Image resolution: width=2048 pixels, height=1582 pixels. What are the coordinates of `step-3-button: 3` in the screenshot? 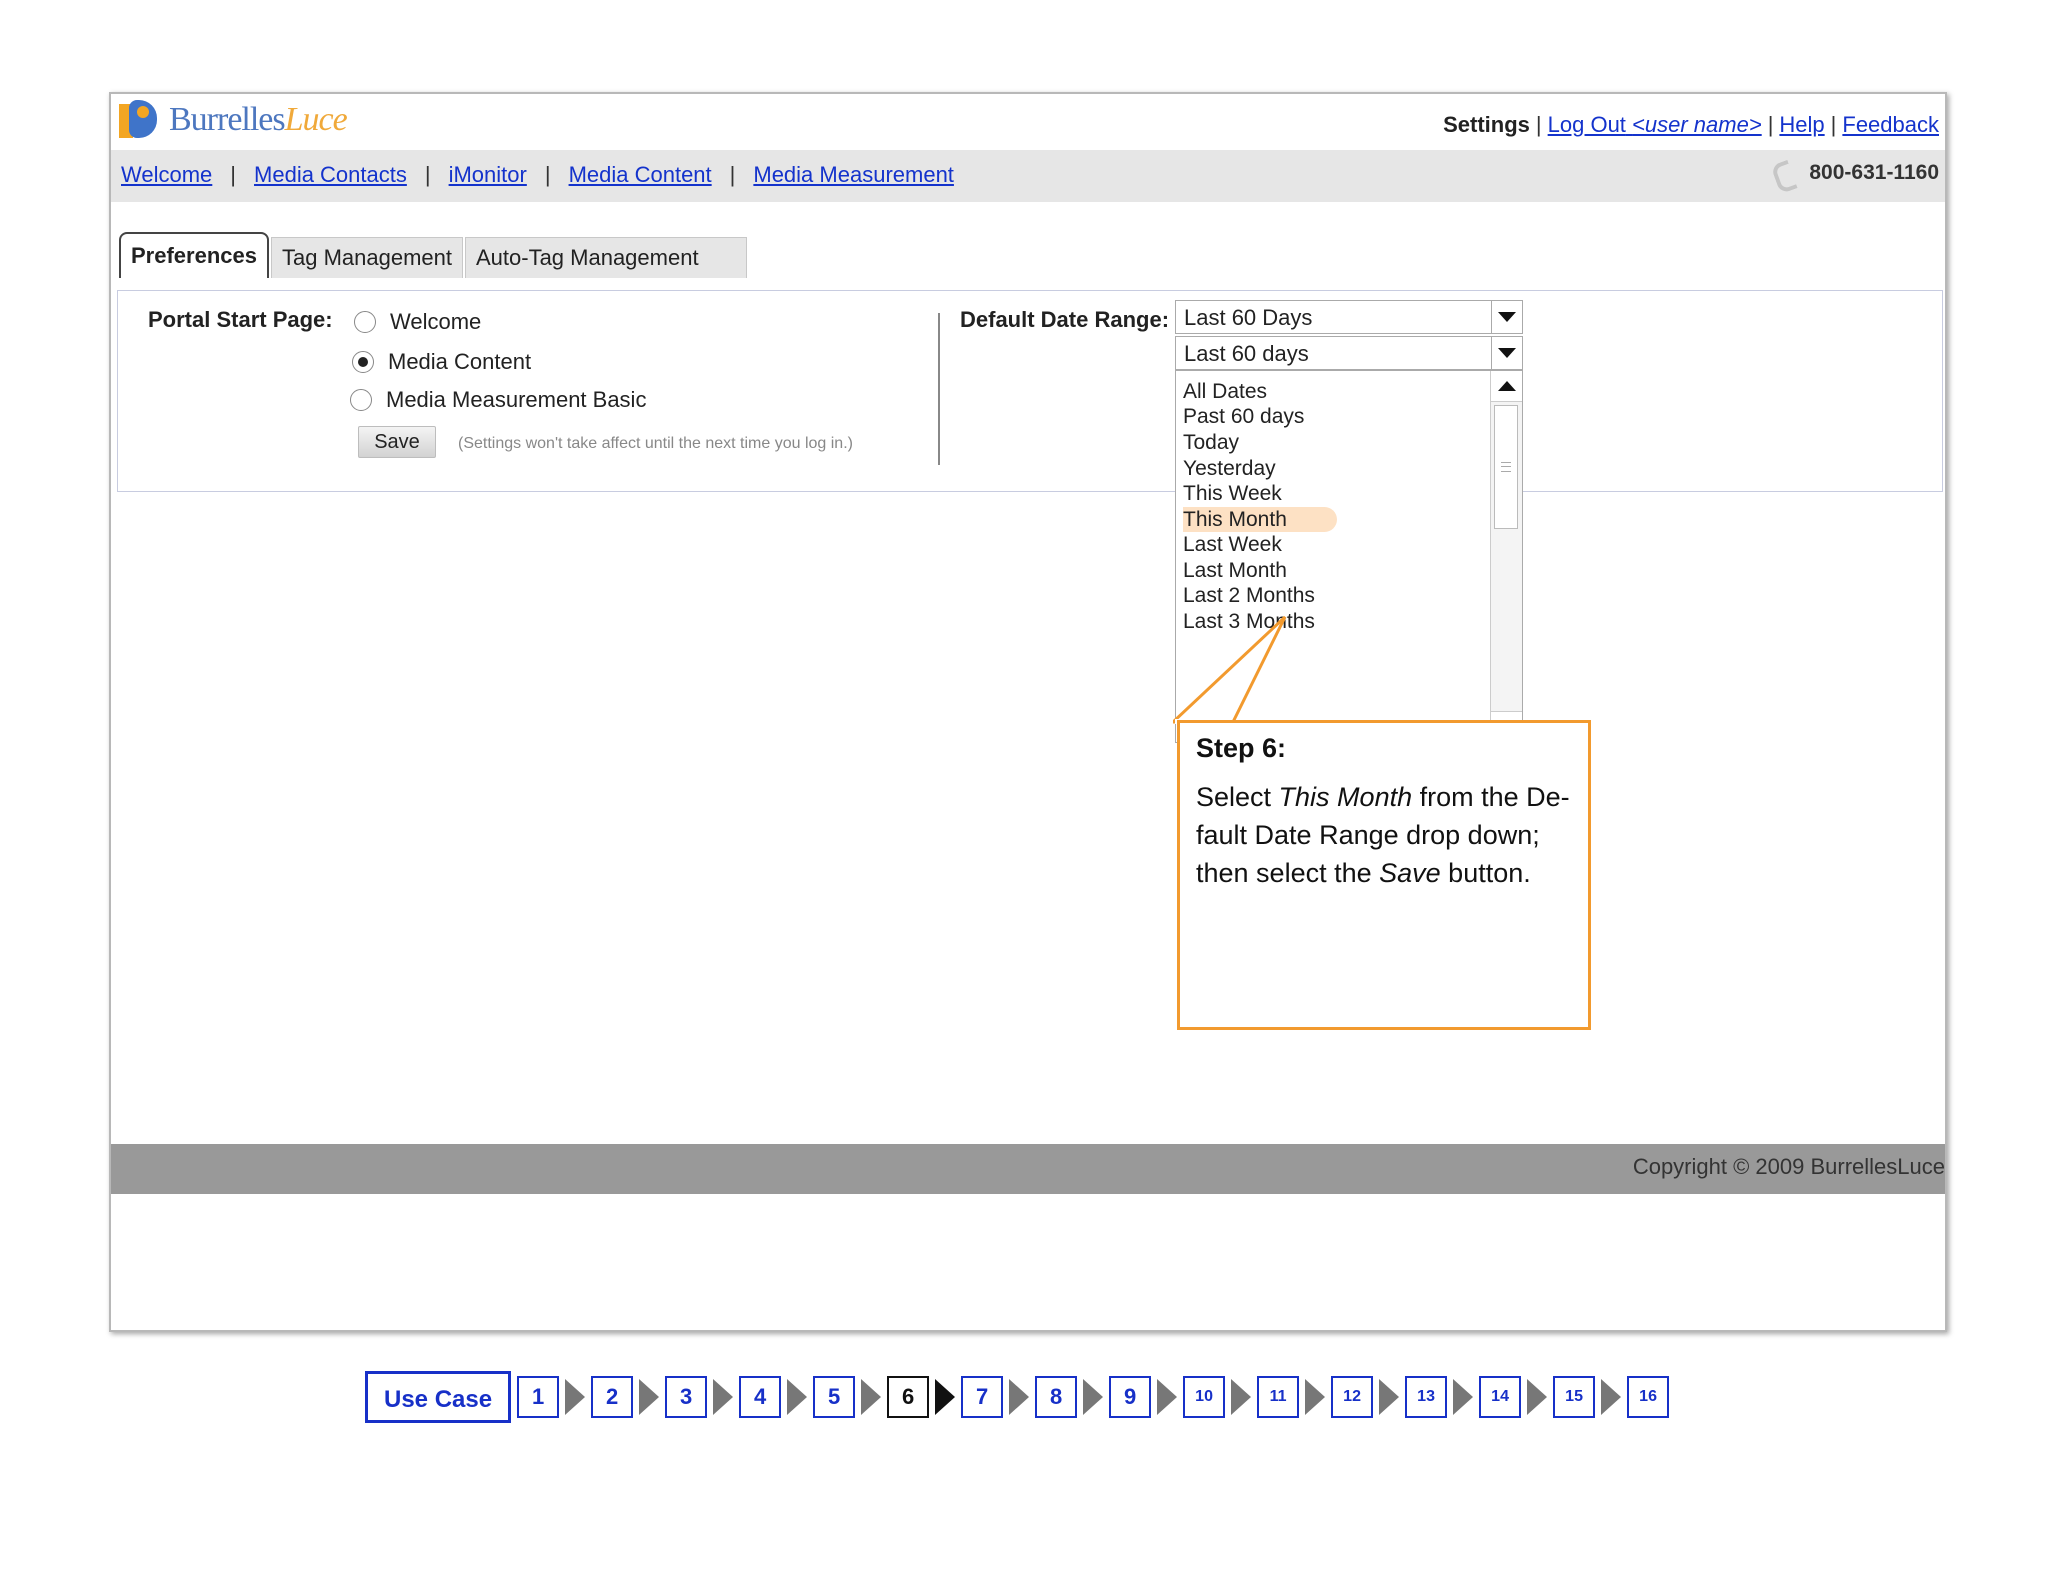 It's located at (686, 1397).